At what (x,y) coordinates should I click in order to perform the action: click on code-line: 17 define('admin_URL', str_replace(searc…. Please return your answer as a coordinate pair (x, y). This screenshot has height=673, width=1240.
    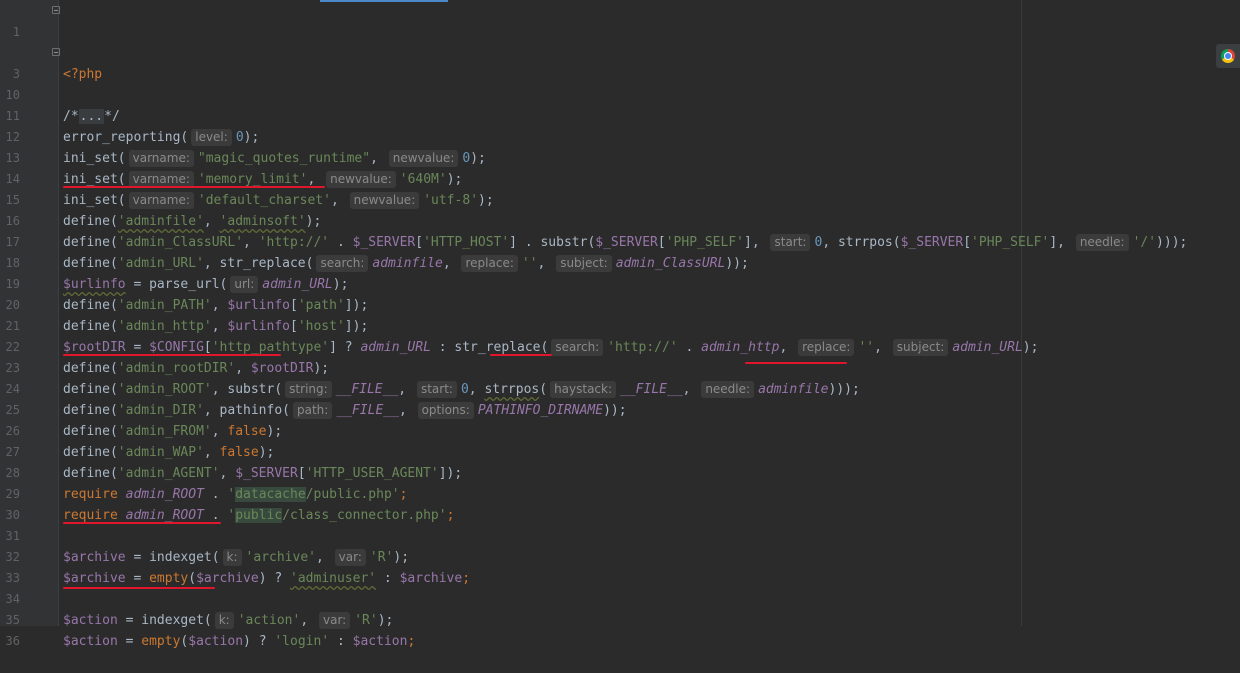
    Looking at the image, I should click on (620, 241).